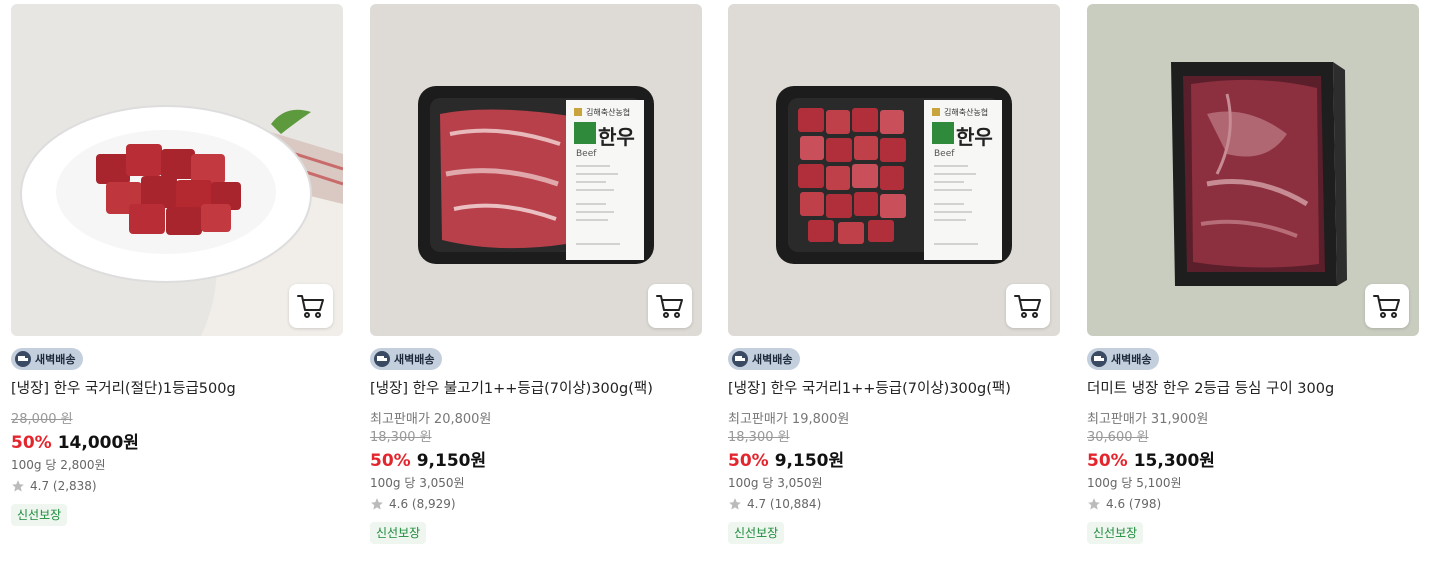 This screenshot has width=1430, height=567. Describe the element at coordinates (894, 504) in the screenshot. I see `rating: 4.7 (10,884)` at that location.